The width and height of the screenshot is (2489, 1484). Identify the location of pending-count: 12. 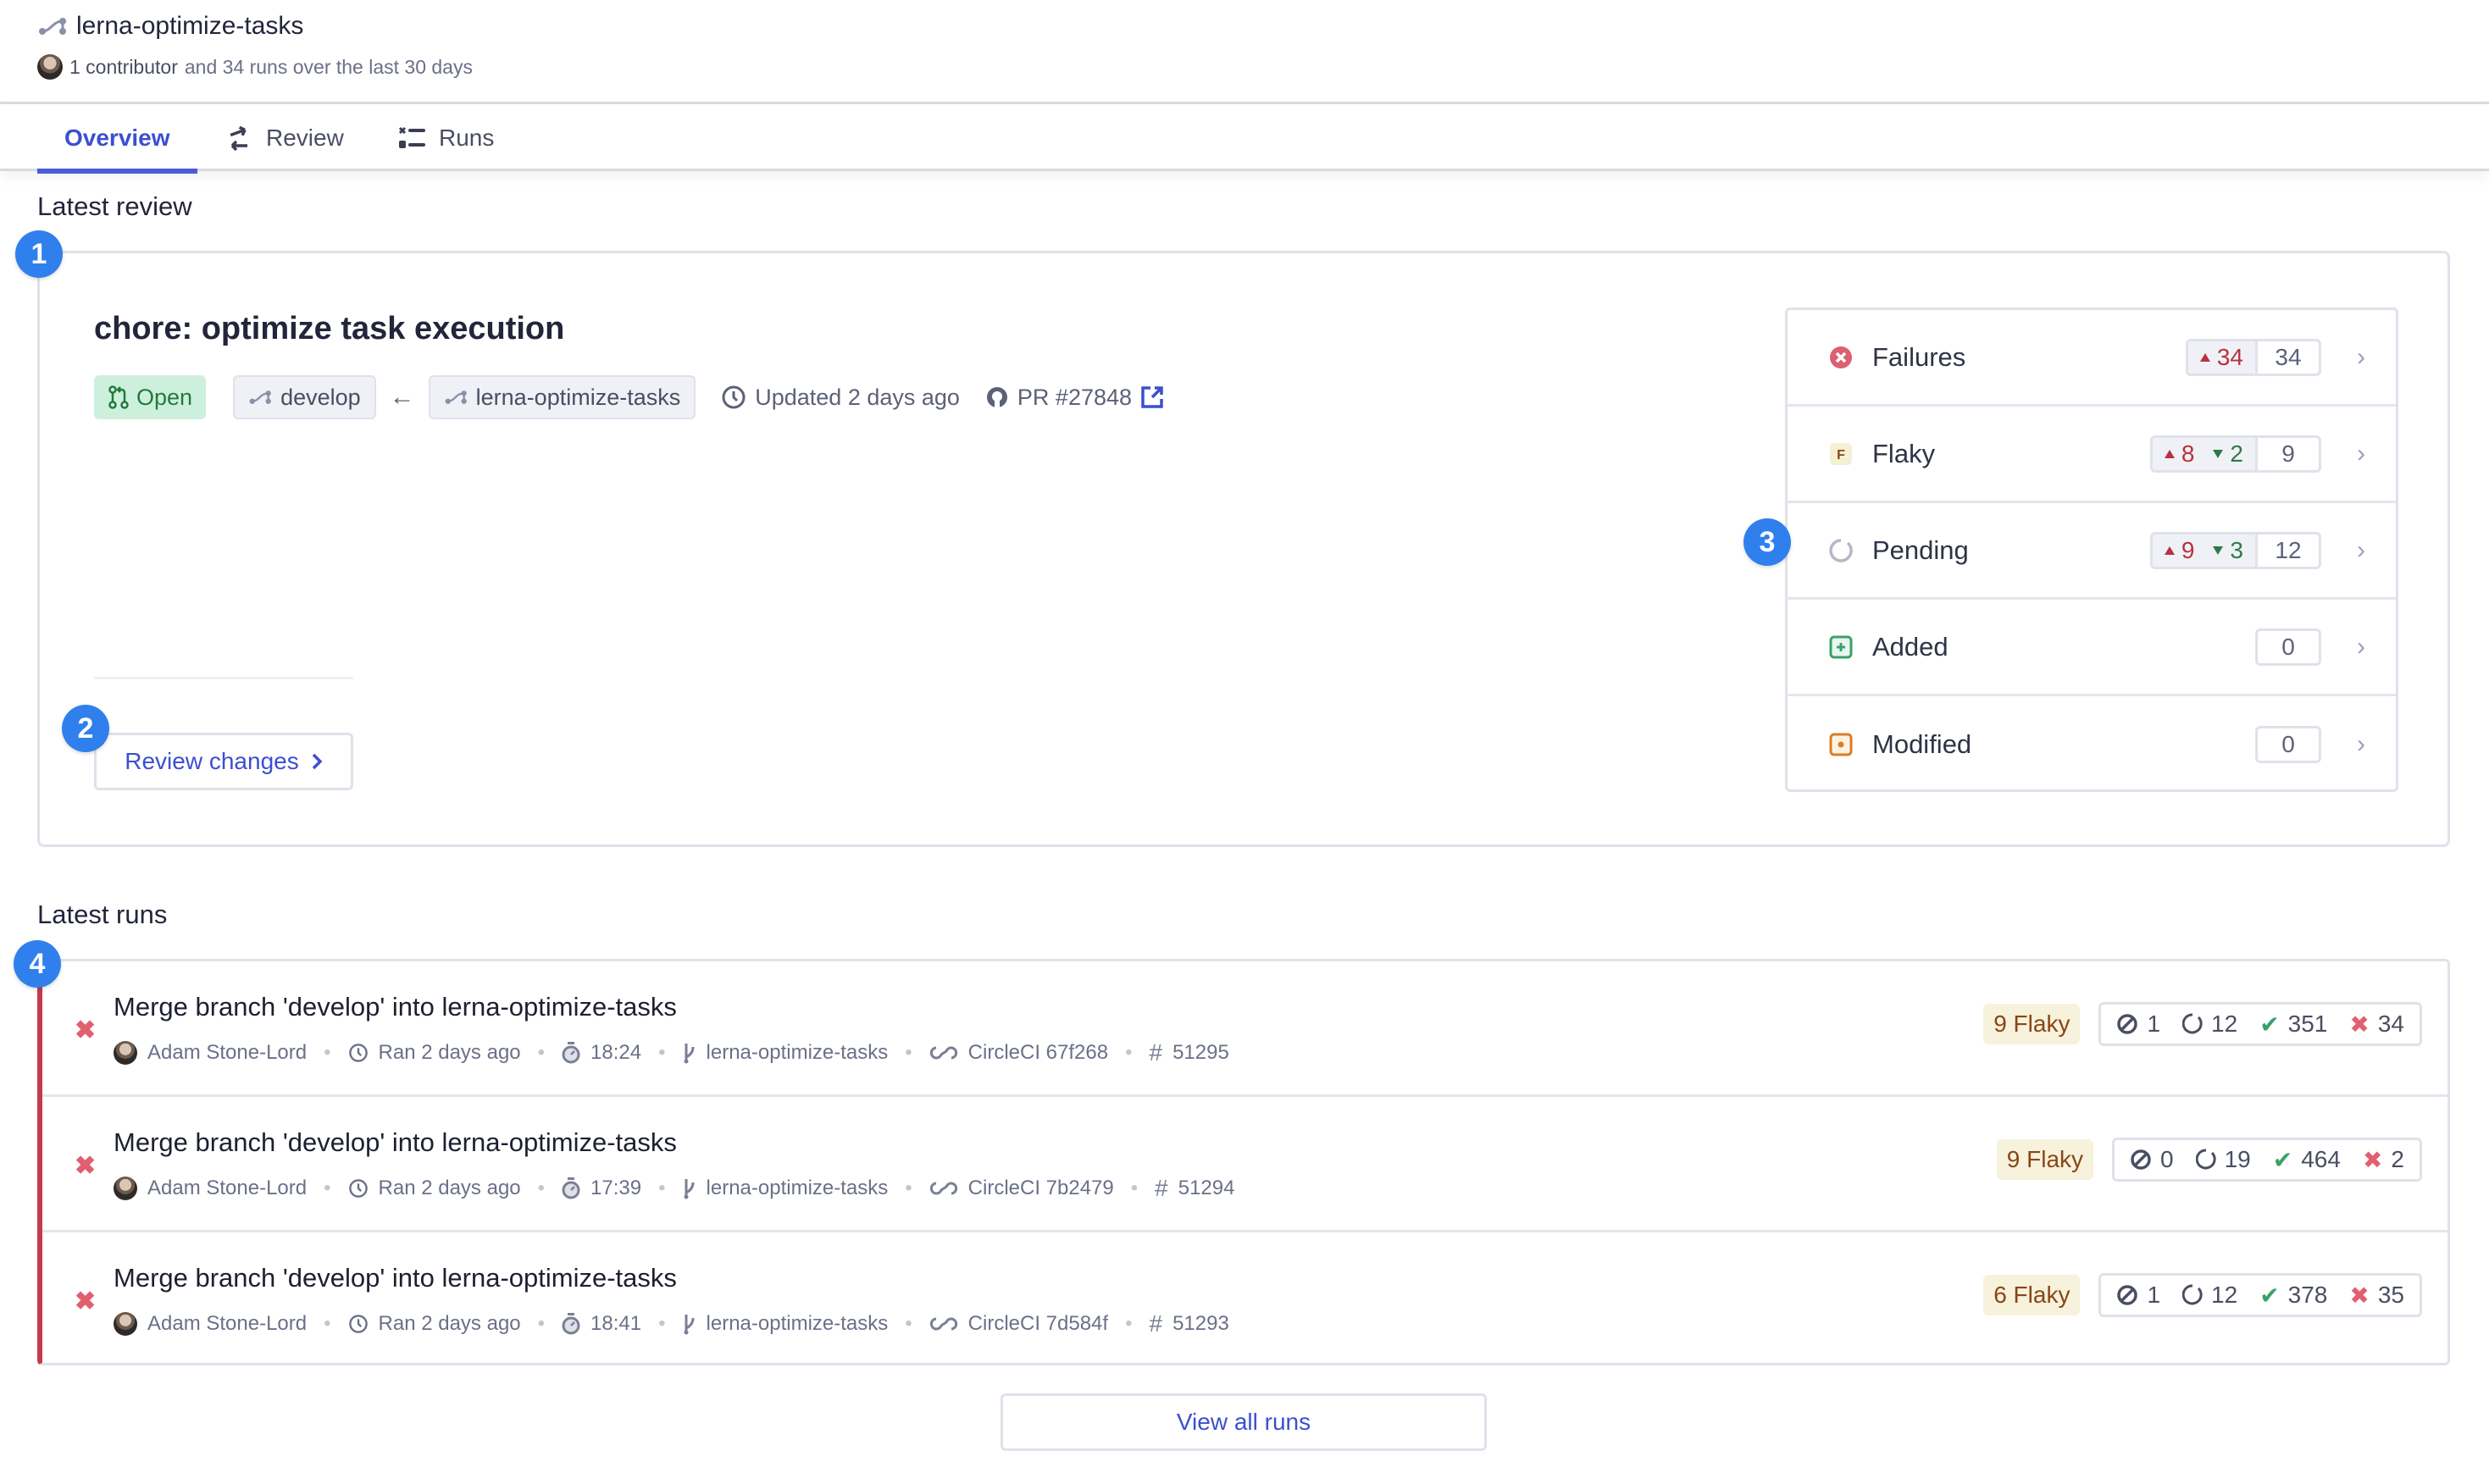
(2209, 1024).